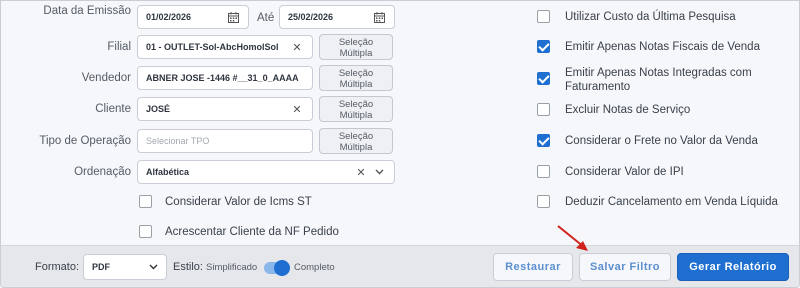 The height and width of the screenshot is (288, 800). I want to click on tipo-operacao-label: Tipo de Operação, so click(85, 141).